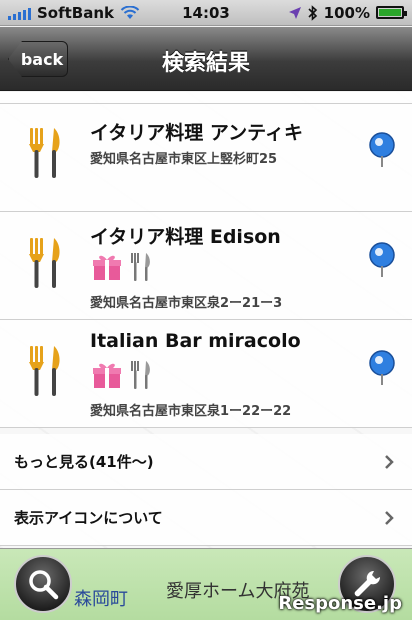  I want to click on status-right: 100%, so click(347, 12).